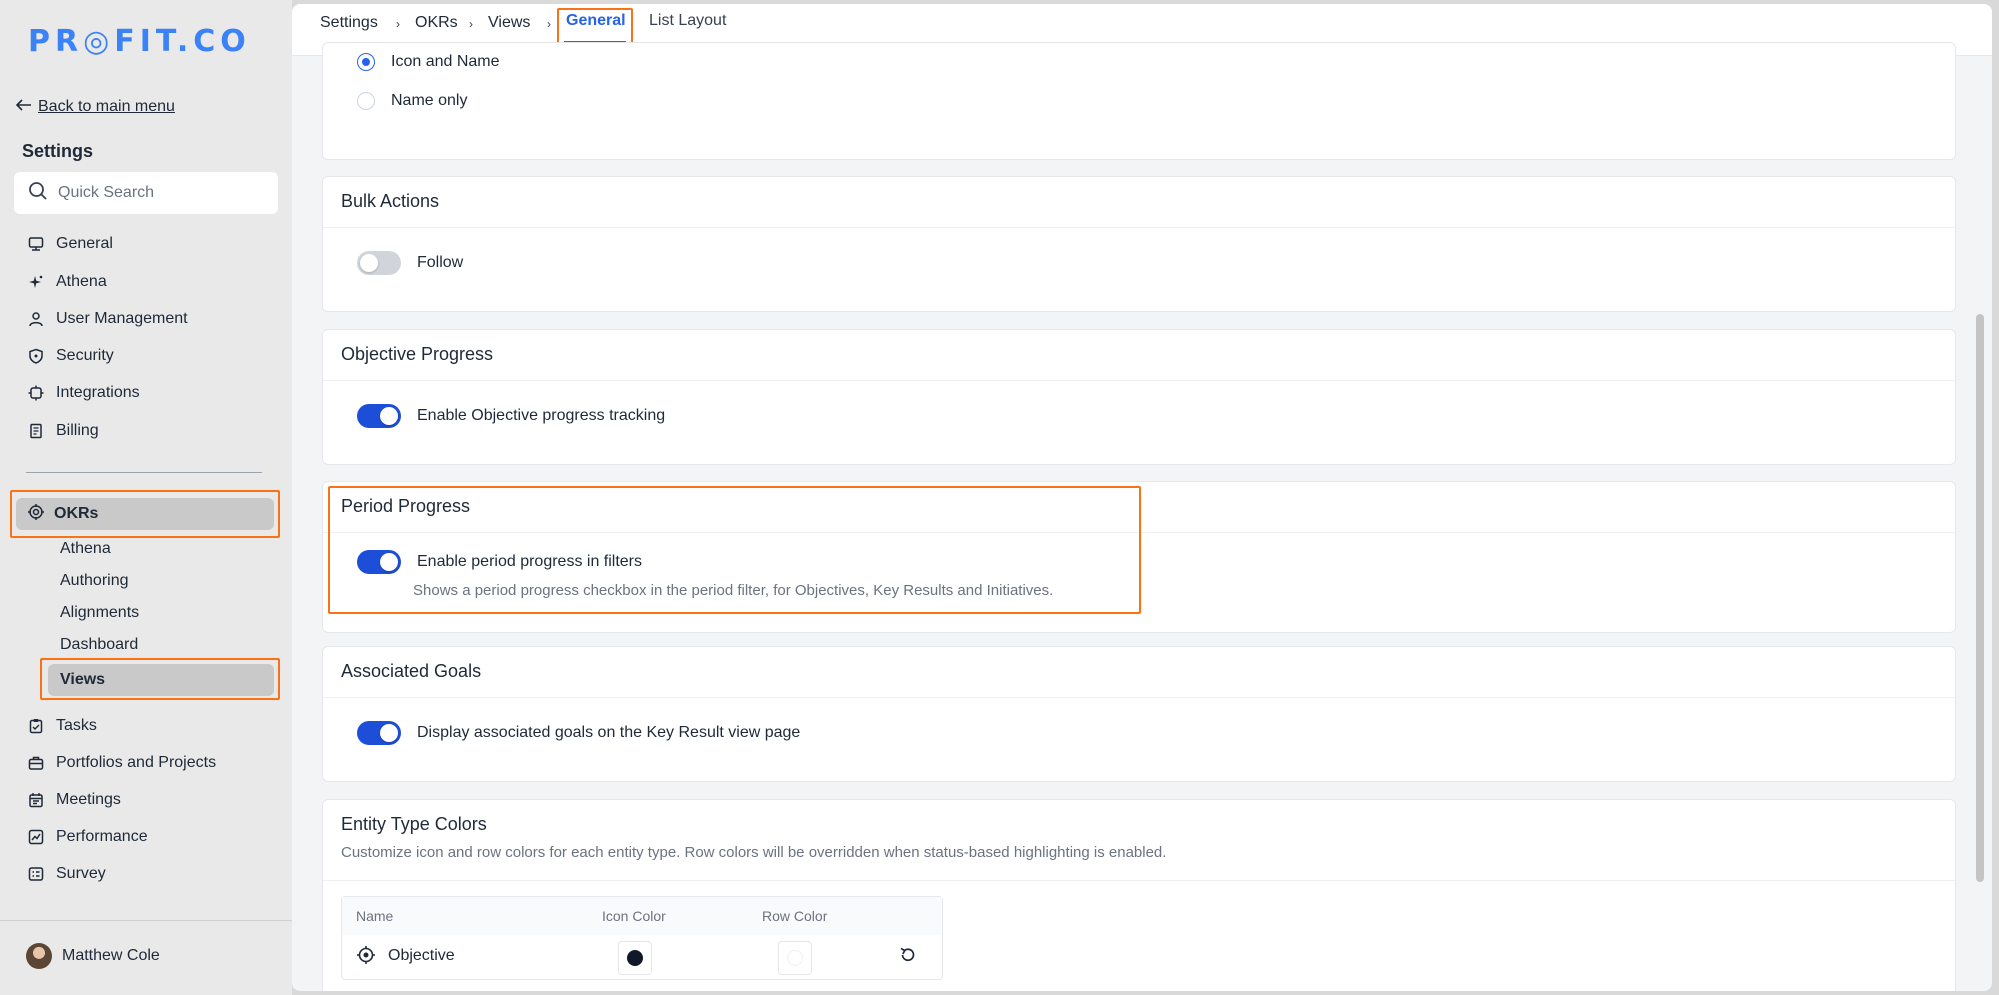 This screenshot has height=995, width=1999. Describe the element at coordinates (99, 613) in the screenshot. I see `sidebar-subitem-alignments: Alignments` at that location.